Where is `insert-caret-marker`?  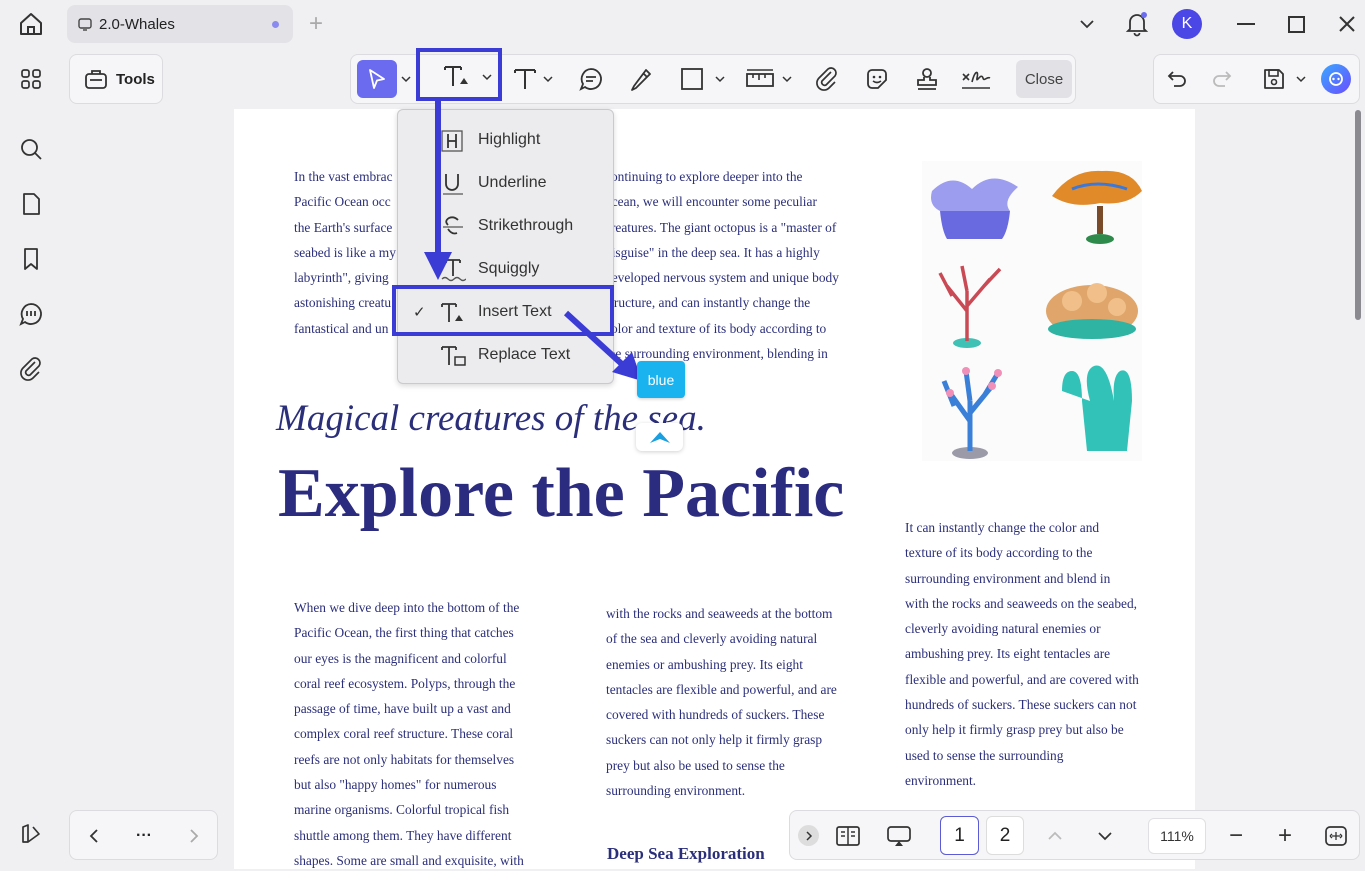 insert-caret-marker is located at coordinates (659, 437).